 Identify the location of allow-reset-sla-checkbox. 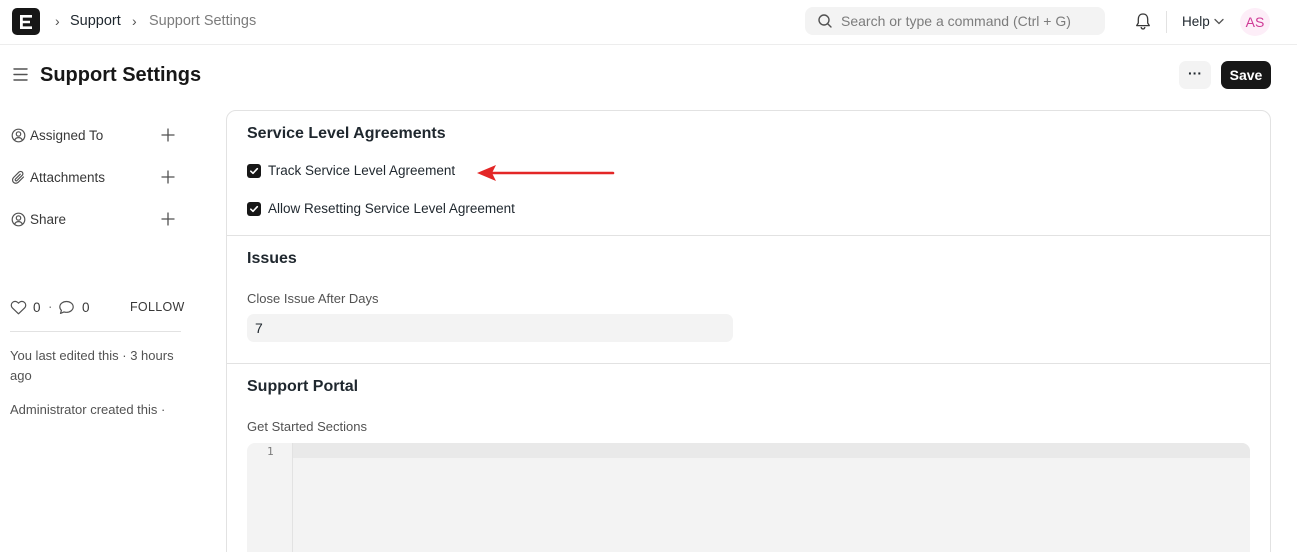
(254, 209).